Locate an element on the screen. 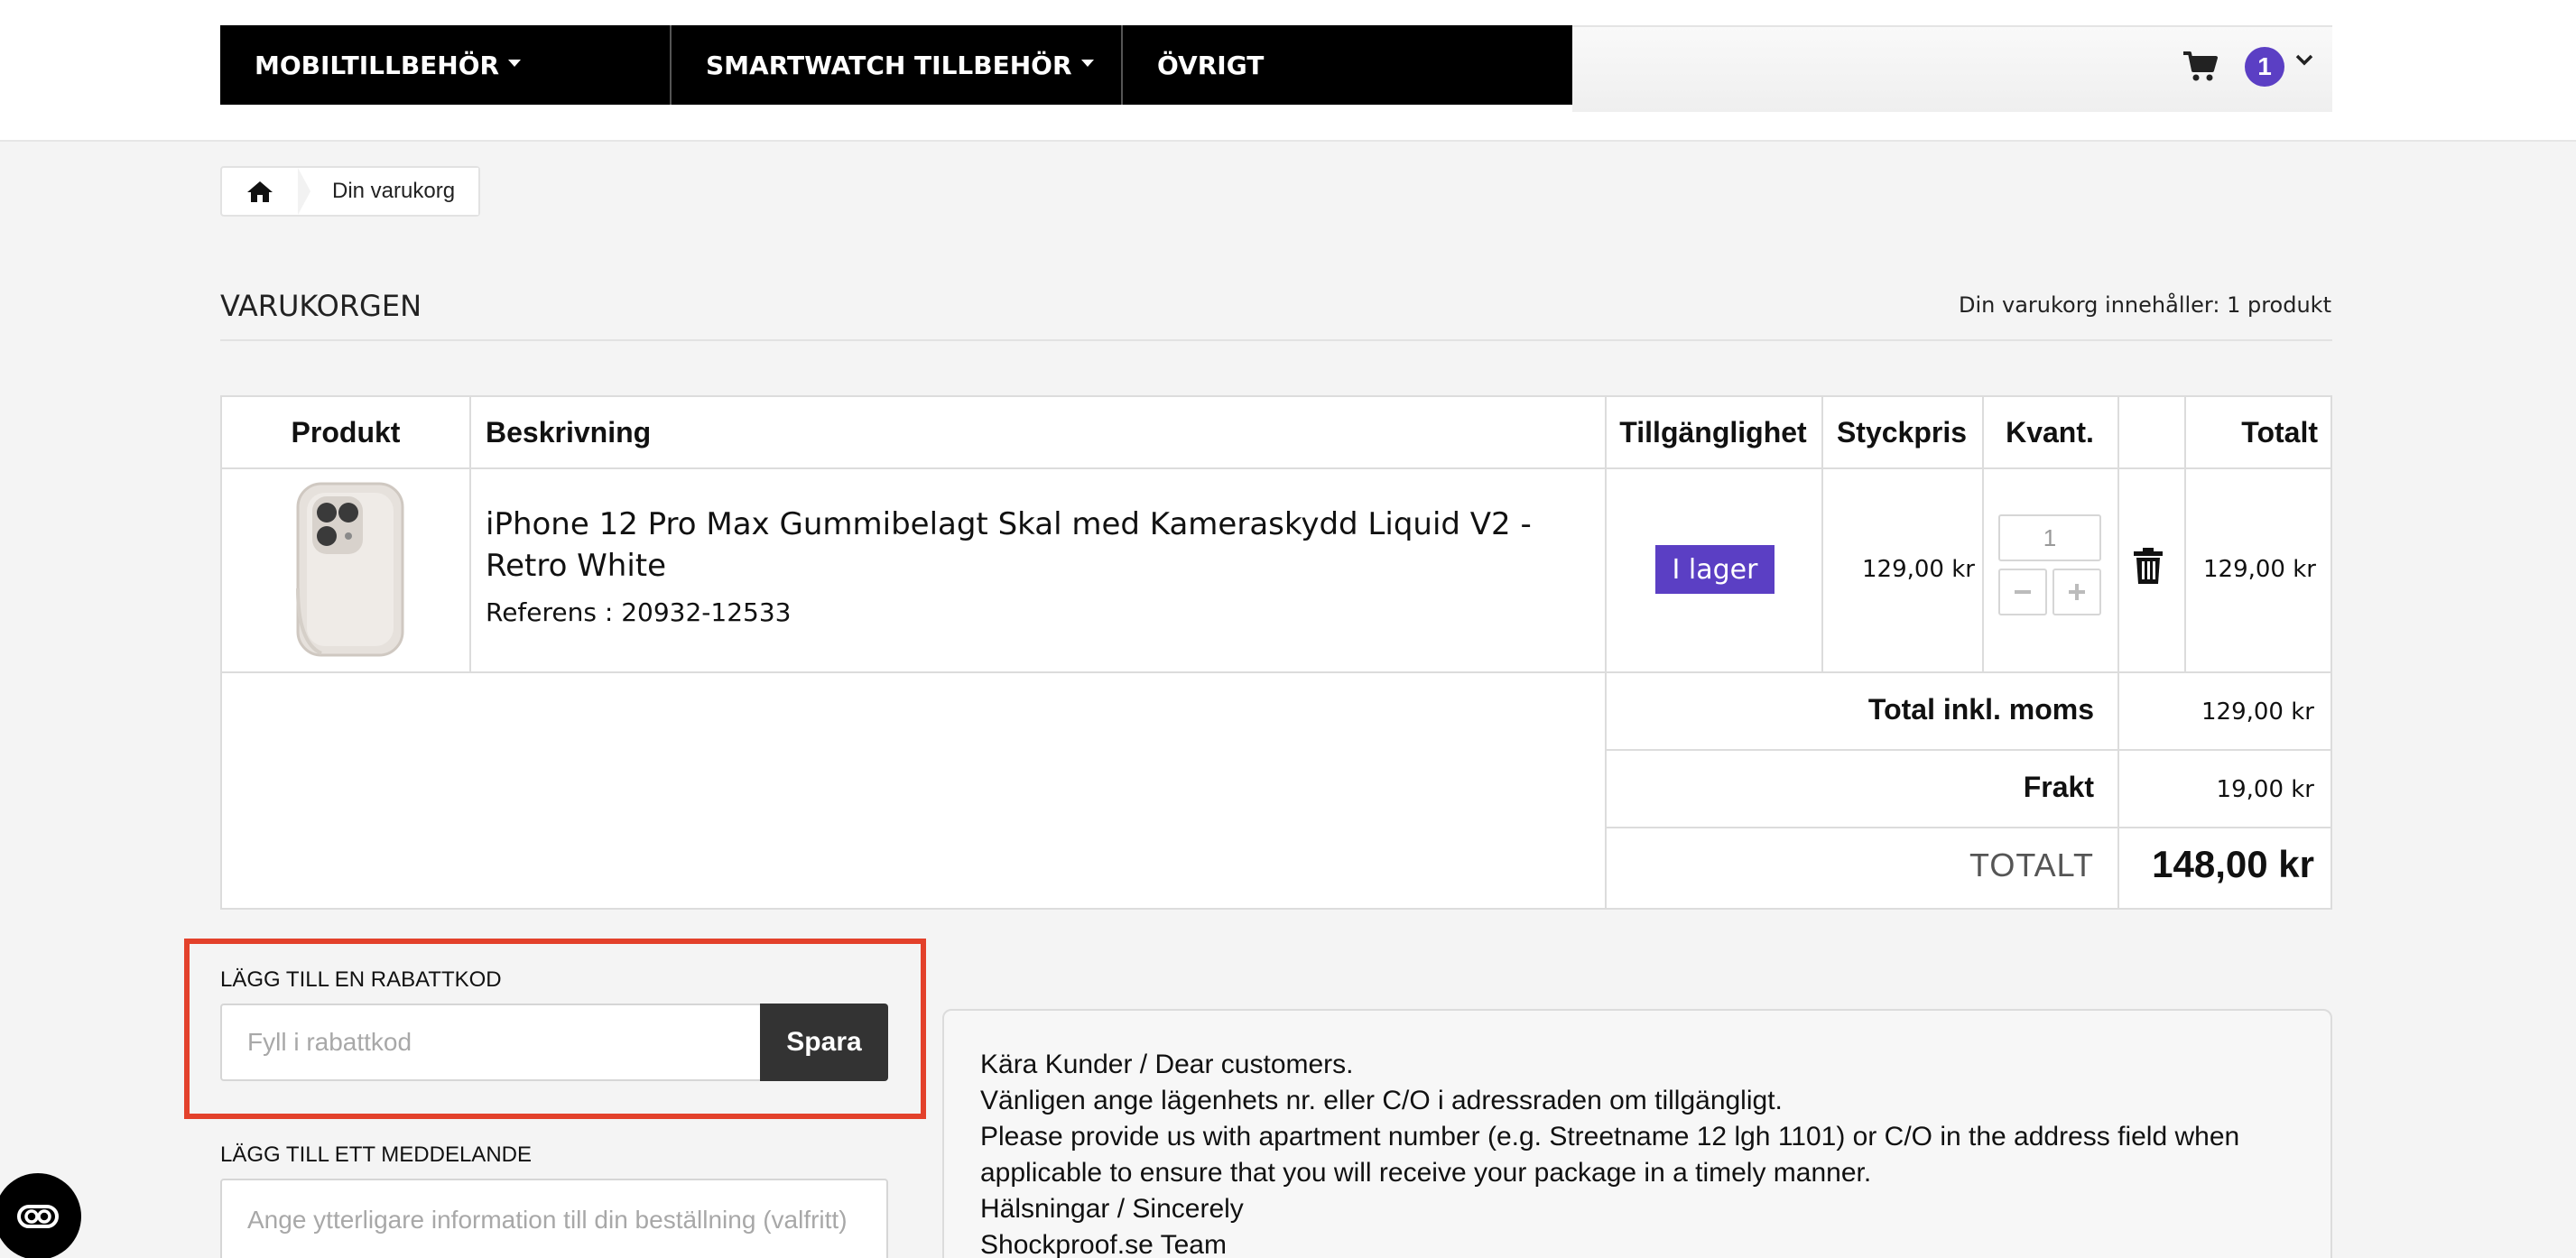 This screenshot has height=1258, width=2576. grand-total-value: 148,00 kr is located at coordinates (2233, 864).